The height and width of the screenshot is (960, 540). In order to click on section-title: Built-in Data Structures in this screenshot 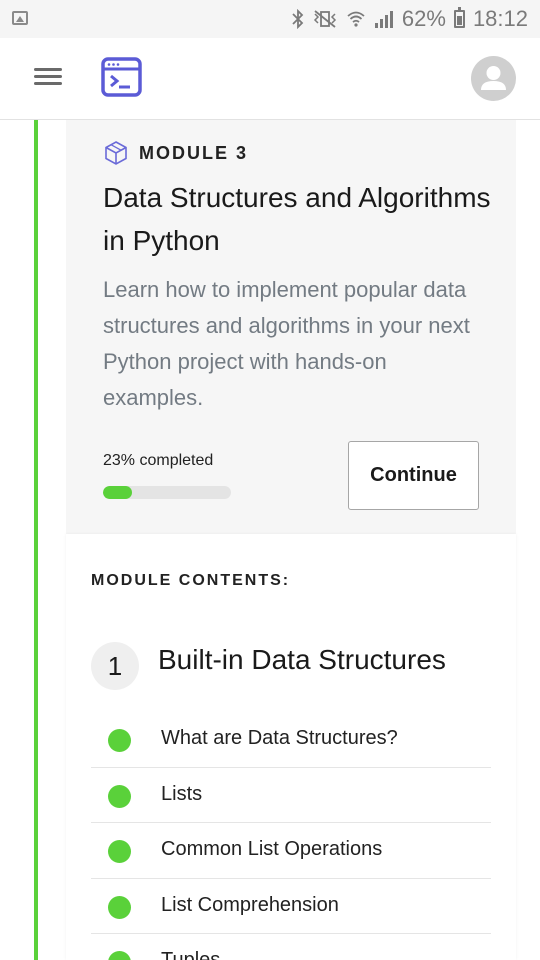, I will do `click(302, 660)`.